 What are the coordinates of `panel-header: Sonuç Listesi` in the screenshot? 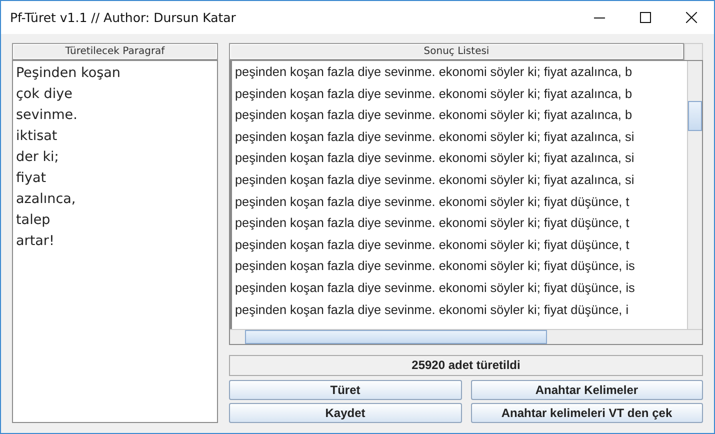 It's located at (456, 51).